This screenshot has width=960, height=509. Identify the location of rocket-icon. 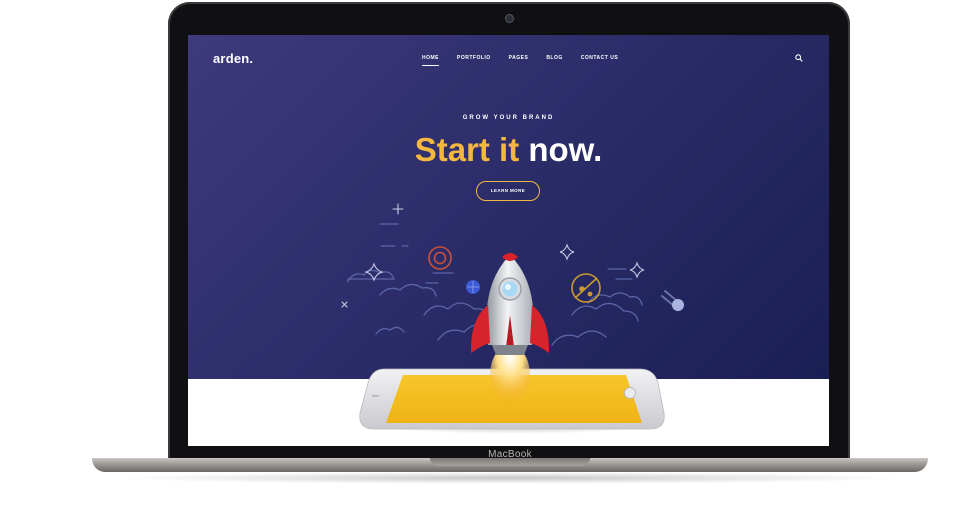
(510, 304).